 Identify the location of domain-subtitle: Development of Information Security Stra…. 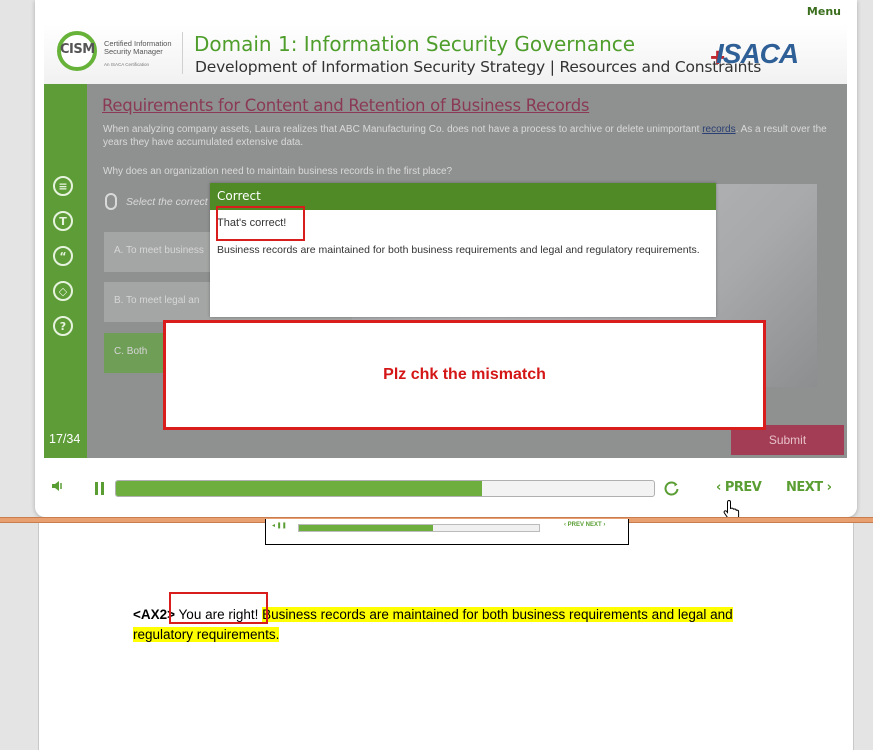
(478, 67).